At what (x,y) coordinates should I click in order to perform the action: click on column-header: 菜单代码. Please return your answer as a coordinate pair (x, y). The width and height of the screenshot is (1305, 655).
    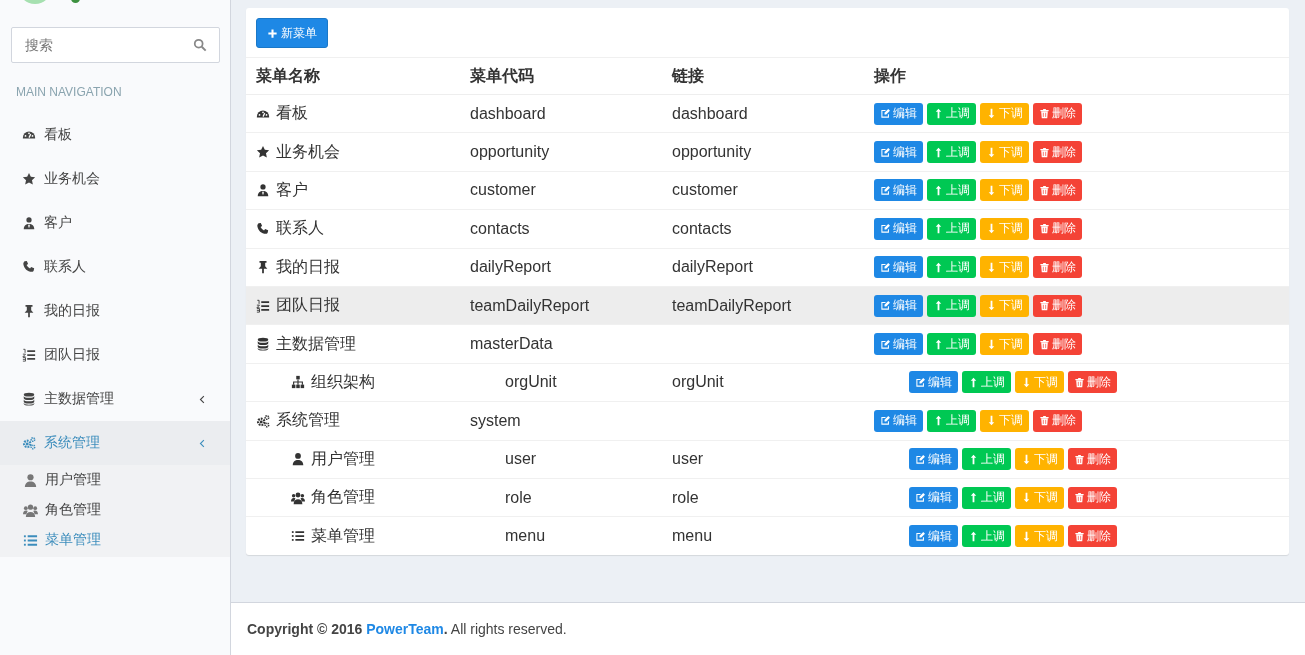
    Looking at the image, I should click on (561, 76).